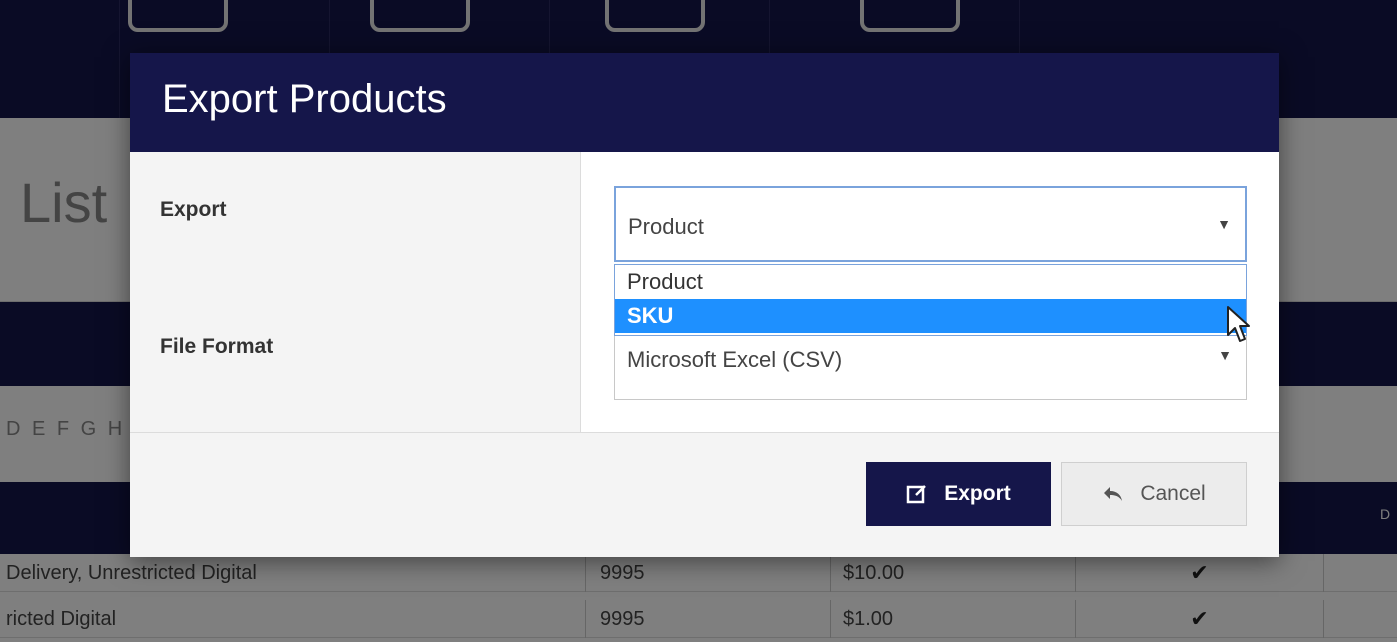 The height and width of the screenshot is (642, 1397). I want to click on dropdown-option-product: Product, so click(930, 282).